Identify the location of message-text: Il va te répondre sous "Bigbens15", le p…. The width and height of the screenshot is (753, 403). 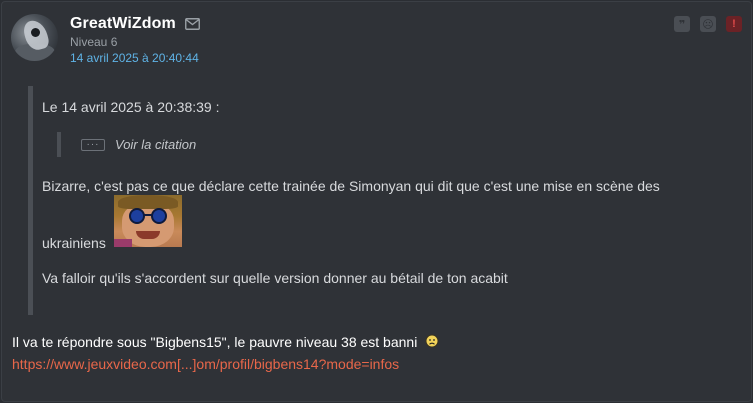
(225, 342).